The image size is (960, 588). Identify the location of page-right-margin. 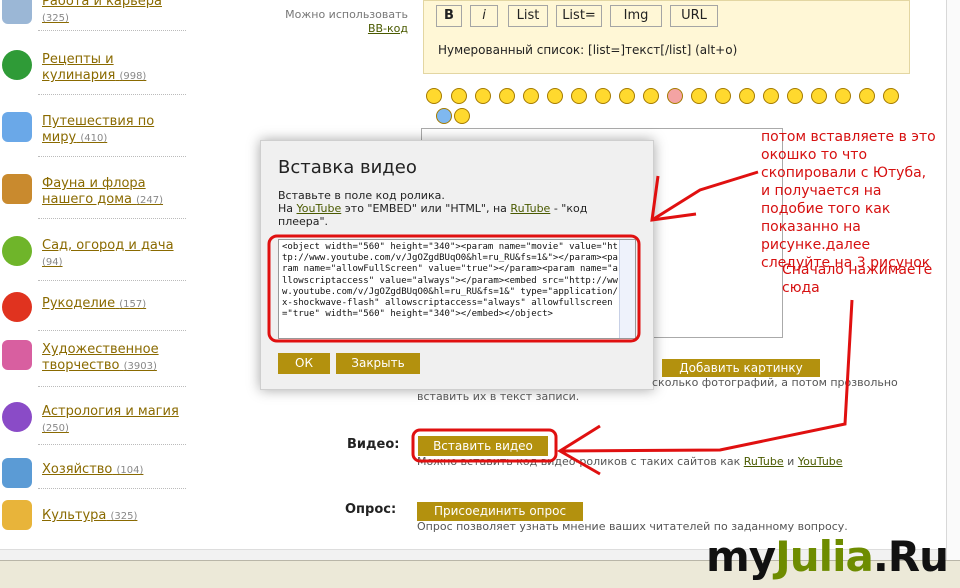
(953, 280).